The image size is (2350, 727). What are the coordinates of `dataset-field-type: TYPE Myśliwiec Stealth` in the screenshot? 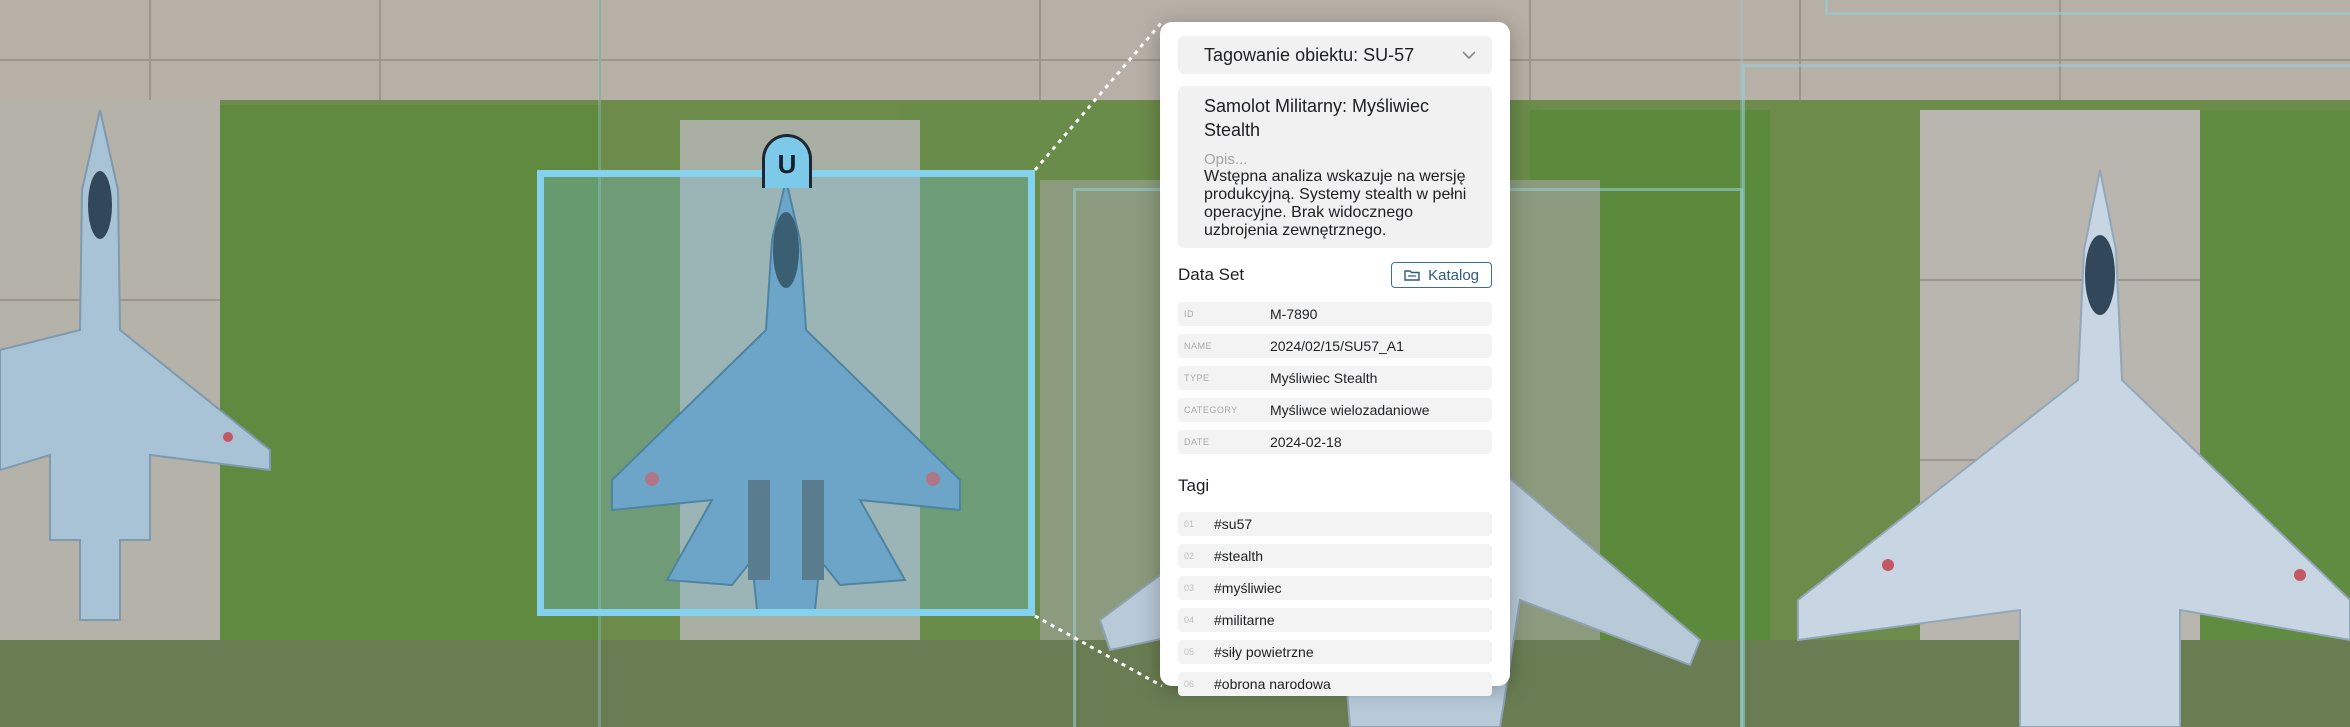 It's located at (1335, 378).